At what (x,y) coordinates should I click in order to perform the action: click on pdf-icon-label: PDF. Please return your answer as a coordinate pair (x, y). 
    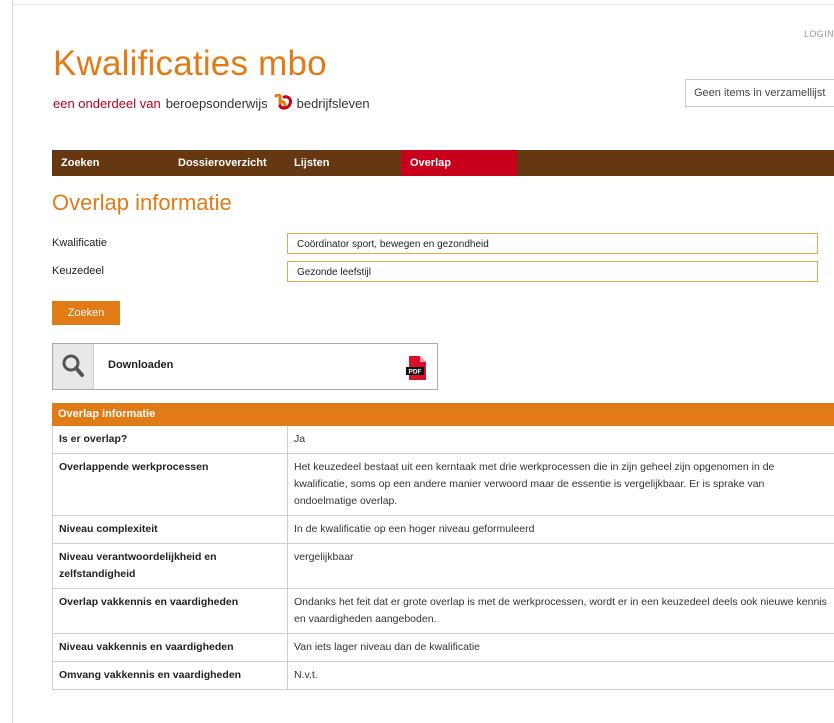
    Looking at the image, I should click on (415, 372).